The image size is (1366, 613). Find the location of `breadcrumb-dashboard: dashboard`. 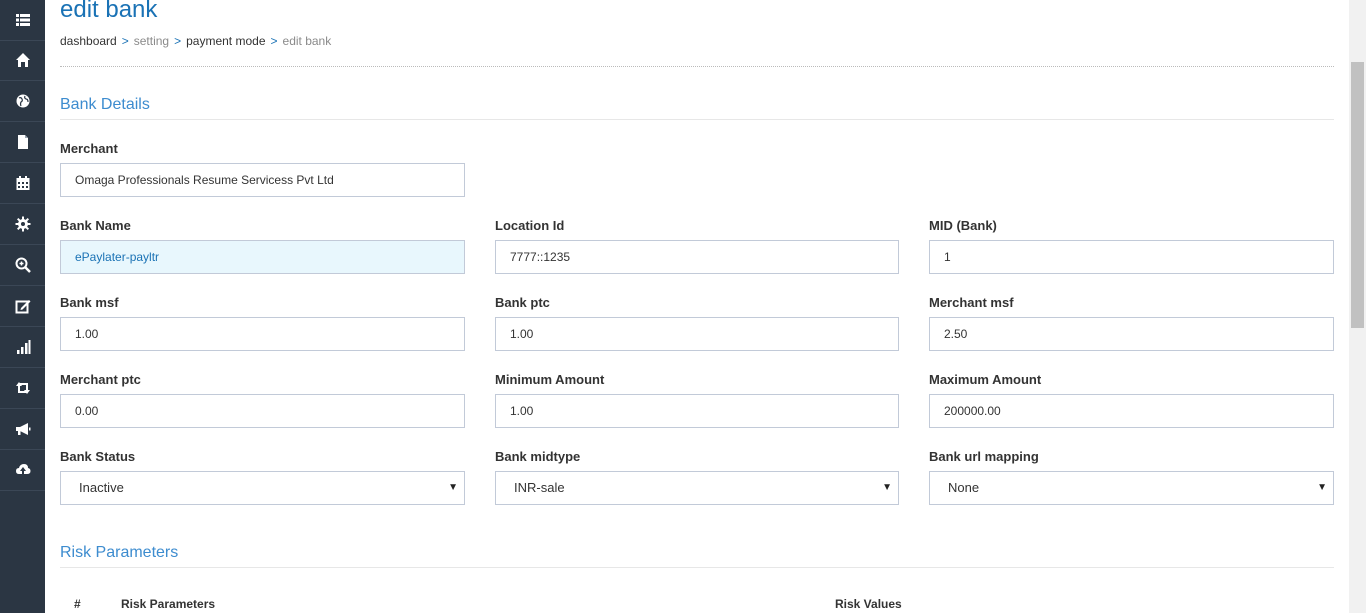

breadcrumb-dashboard: dashboard is located at coordinates (88, 41).